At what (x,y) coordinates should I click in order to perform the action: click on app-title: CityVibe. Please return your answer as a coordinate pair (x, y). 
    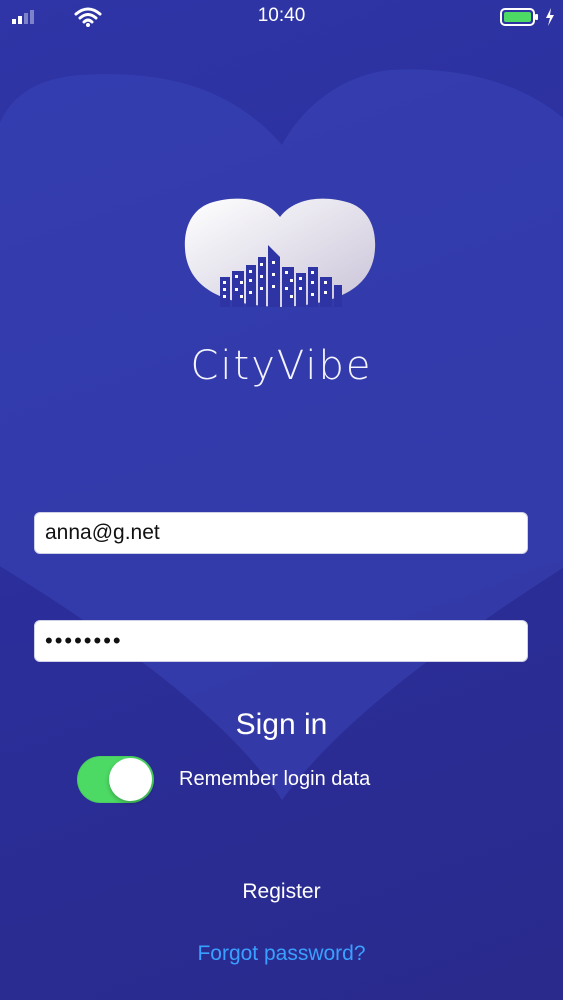
    Looking at the image, I should click on (281, 366).